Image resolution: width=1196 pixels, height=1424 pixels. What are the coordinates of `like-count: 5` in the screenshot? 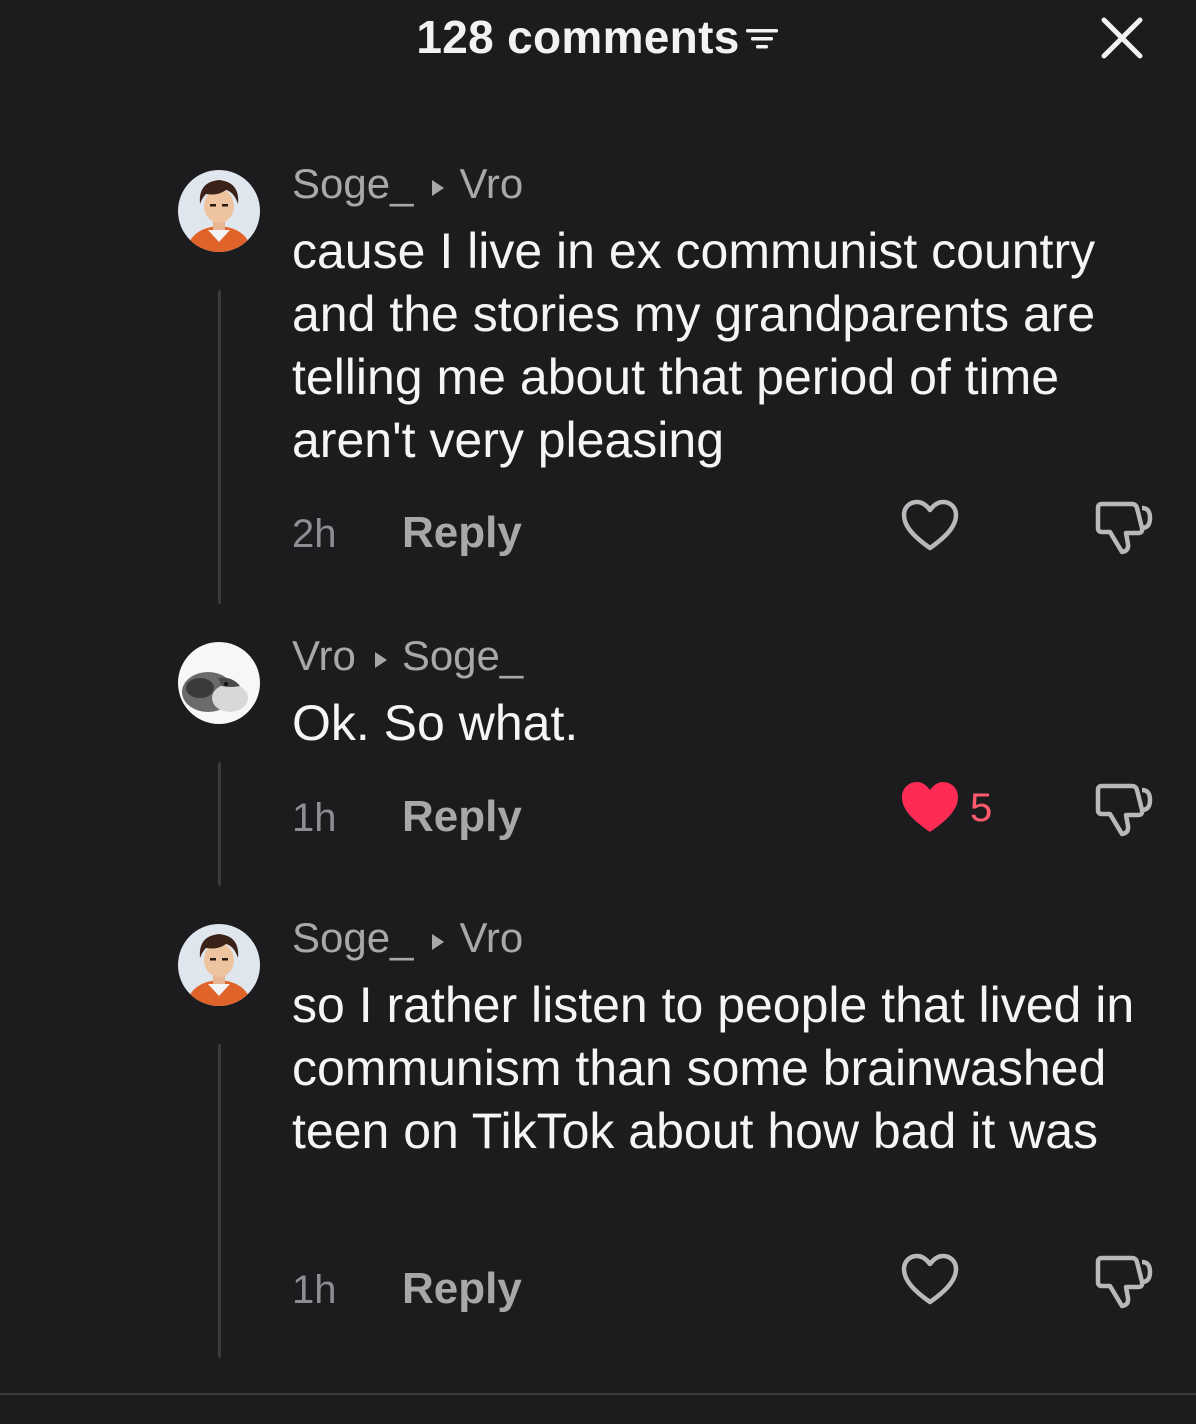 It's located at (981, 808).